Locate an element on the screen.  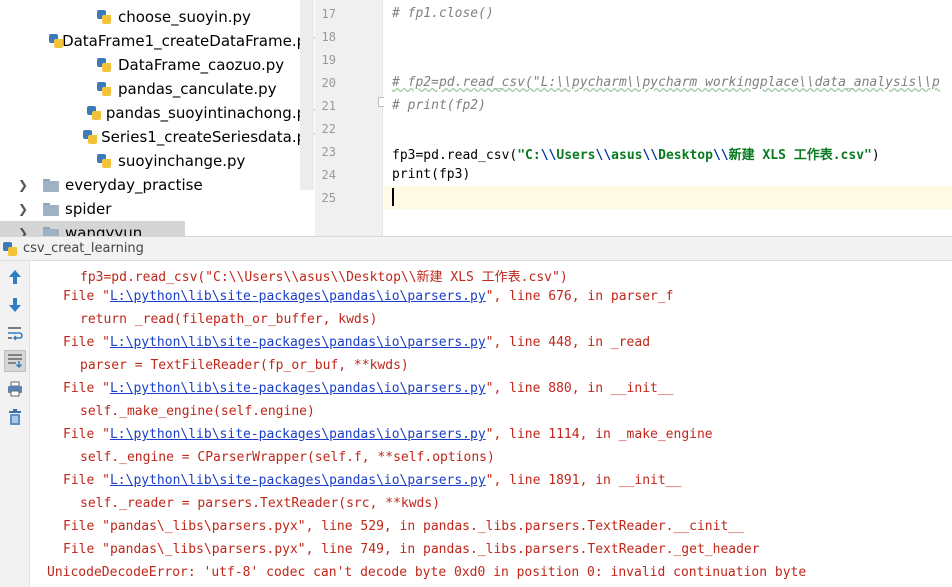
file-name: DataFrame1_createDataFrame.py is located at coordinates (188, 41).